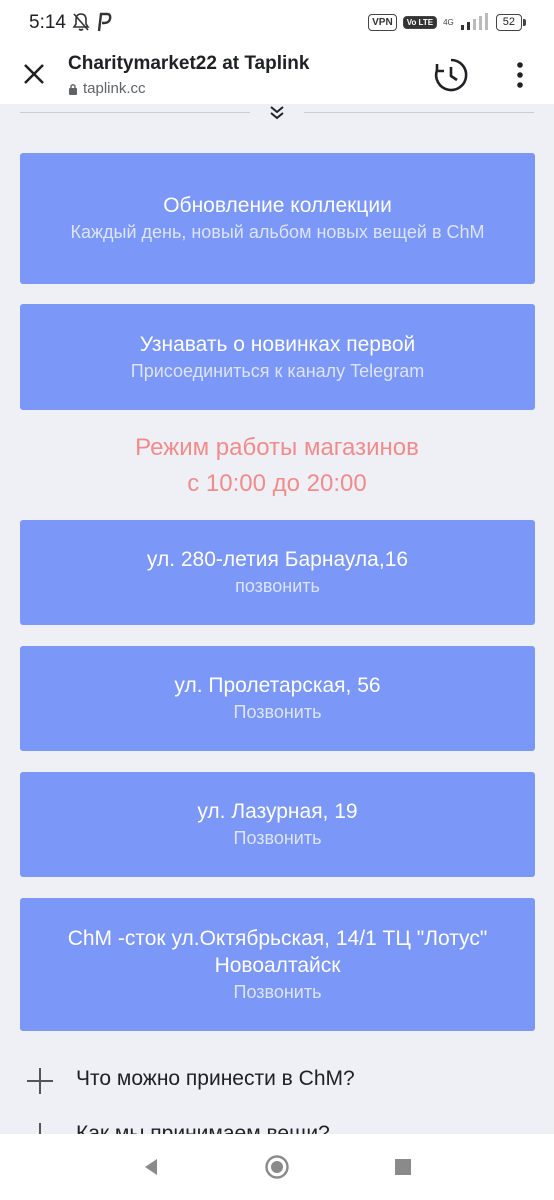 The width and height of the screenshot is (554, 1200). What do you see at coordinates (47, 22) in the screenshot?
I see `status-time: 5:14` at bounding box center [47, 22].